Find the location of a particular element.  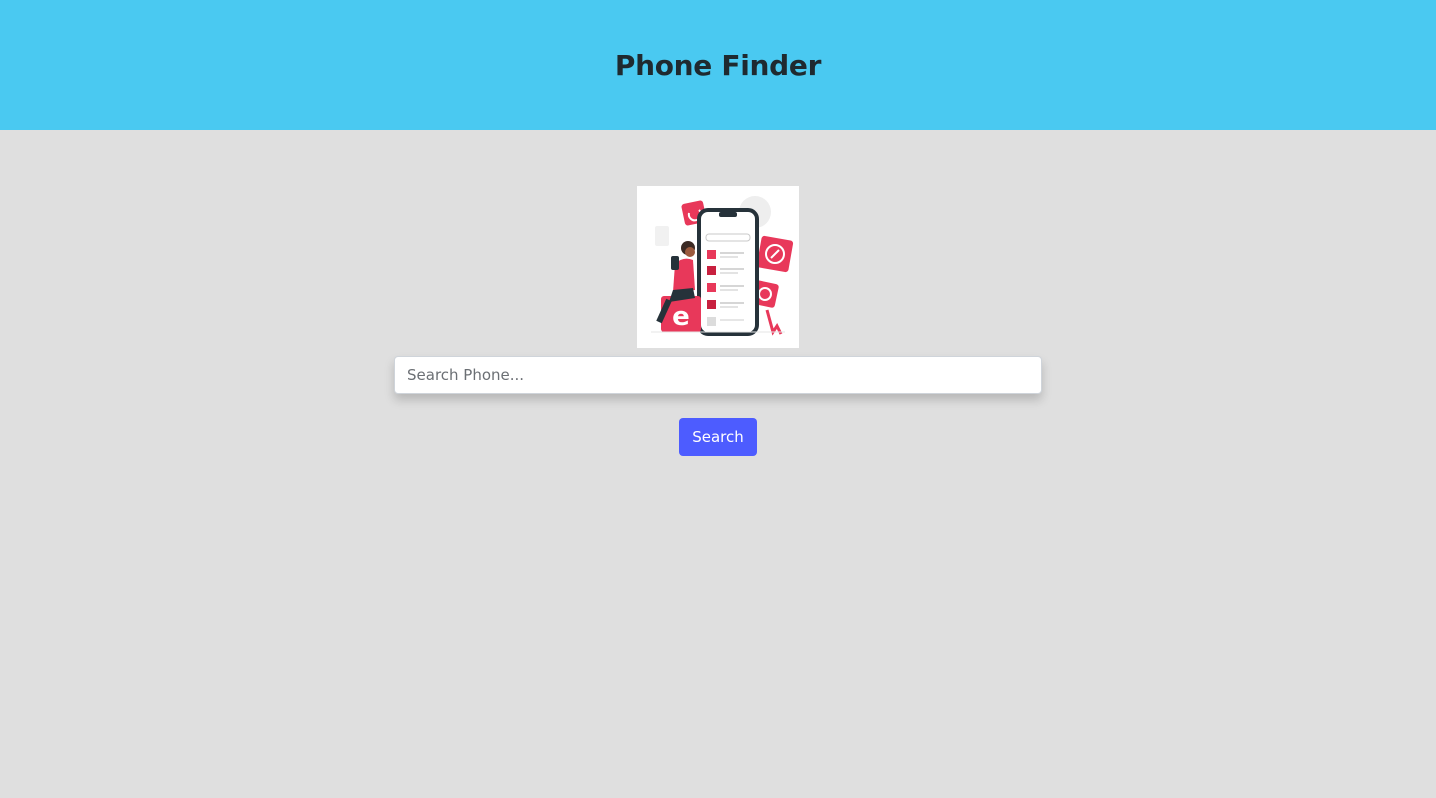

search-button: Search is located at coordinates (718, 437).